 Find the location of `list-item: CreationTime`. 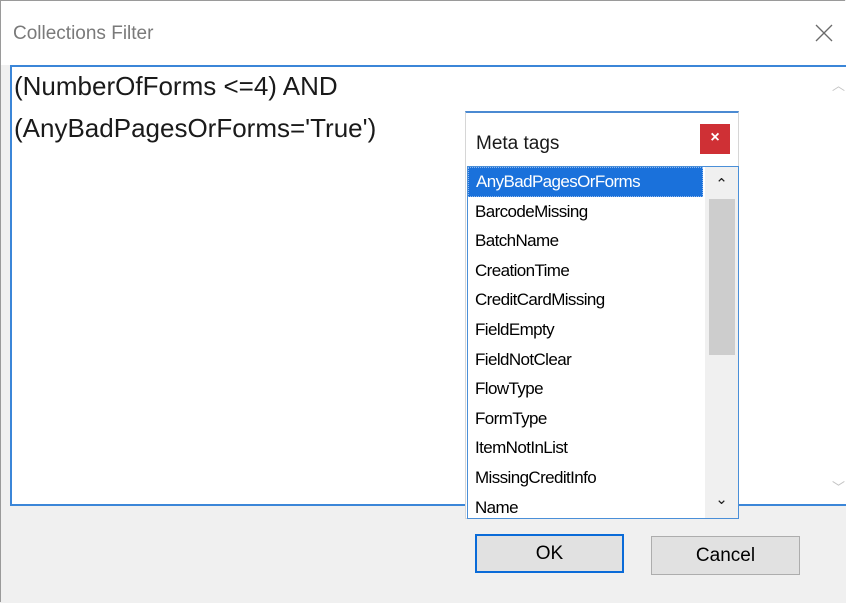

list-item: CreationTime is located at coordinates (585, 271).